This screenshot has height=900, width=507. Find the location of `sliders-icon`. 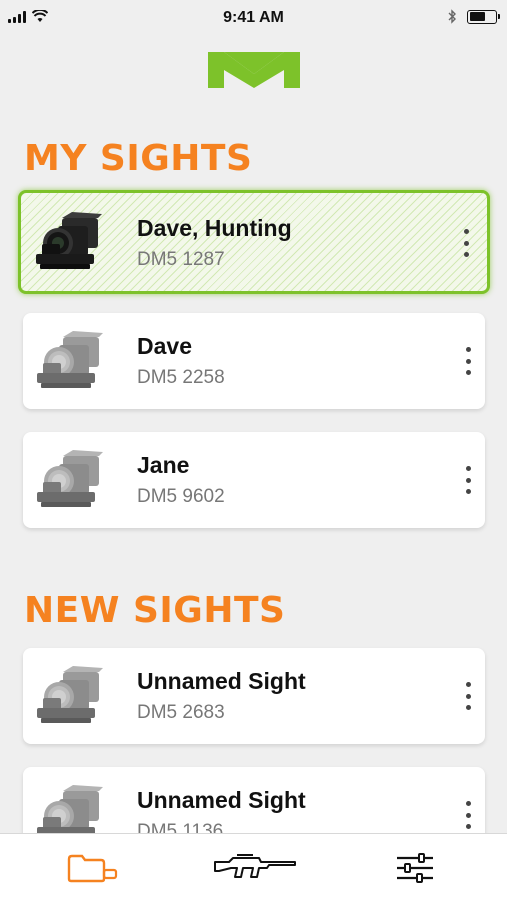

sliders-icon is located at coordinates (415, 867).